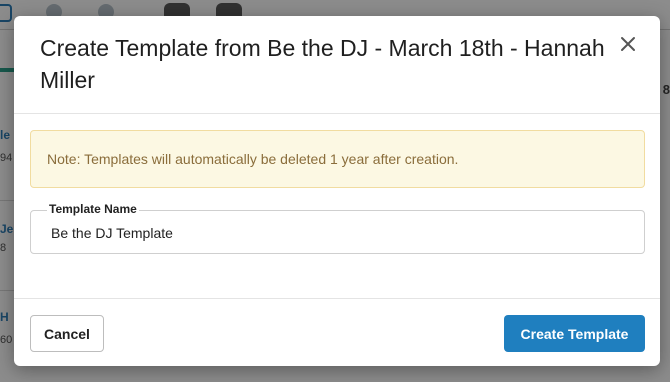 The height and width of the screenshot is (382, 670). I want to click on close-icon, so click(628, 44).